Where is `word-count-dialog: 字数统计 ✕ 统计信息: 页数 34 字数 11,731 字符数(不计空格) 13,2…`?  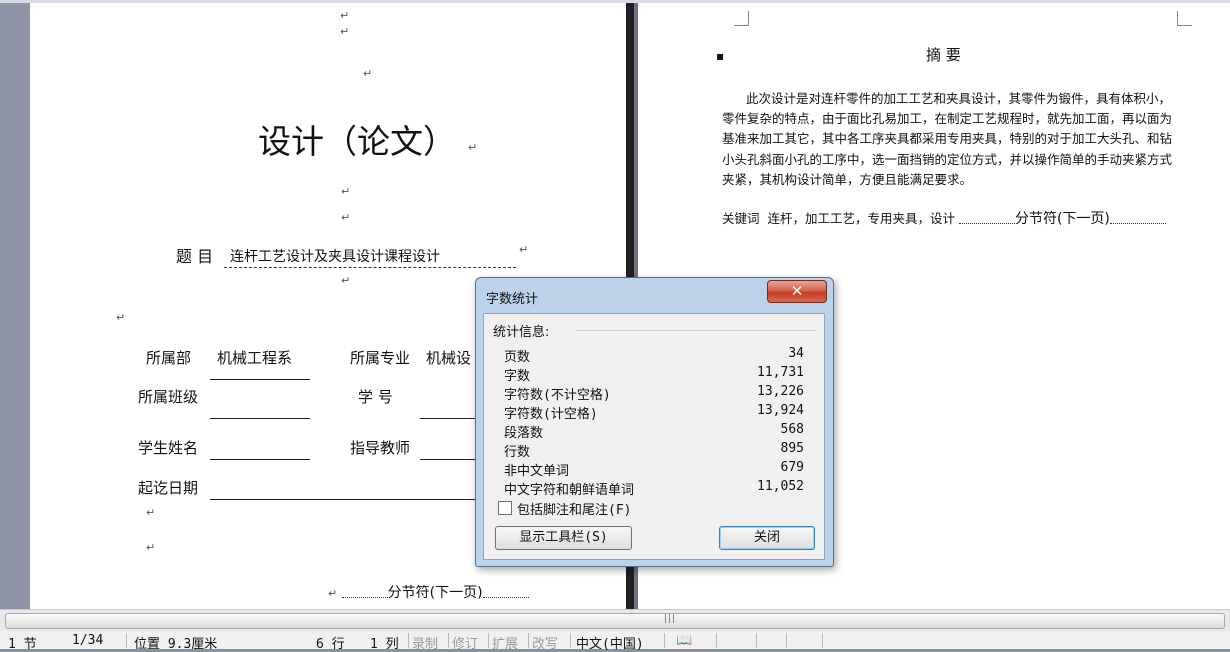 word-count-dialog: 字数统计 ✕ 统计信息: 页数 34 字数 11,731 字符数(不计空格) 13,2… is located at coordinates (654, 422).